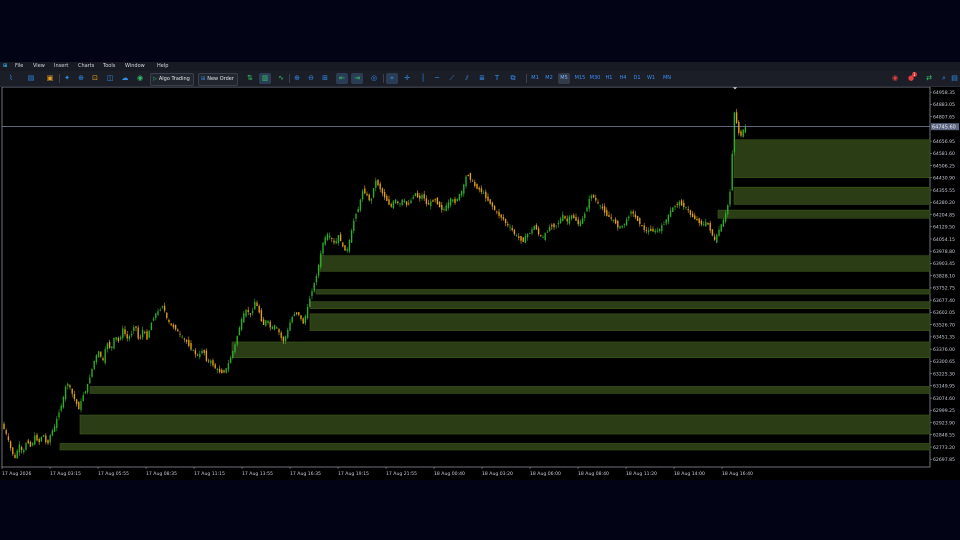 This screenshot has height=540, width=960. I want to click on timeframe-m30: M30, so click(595, 78).